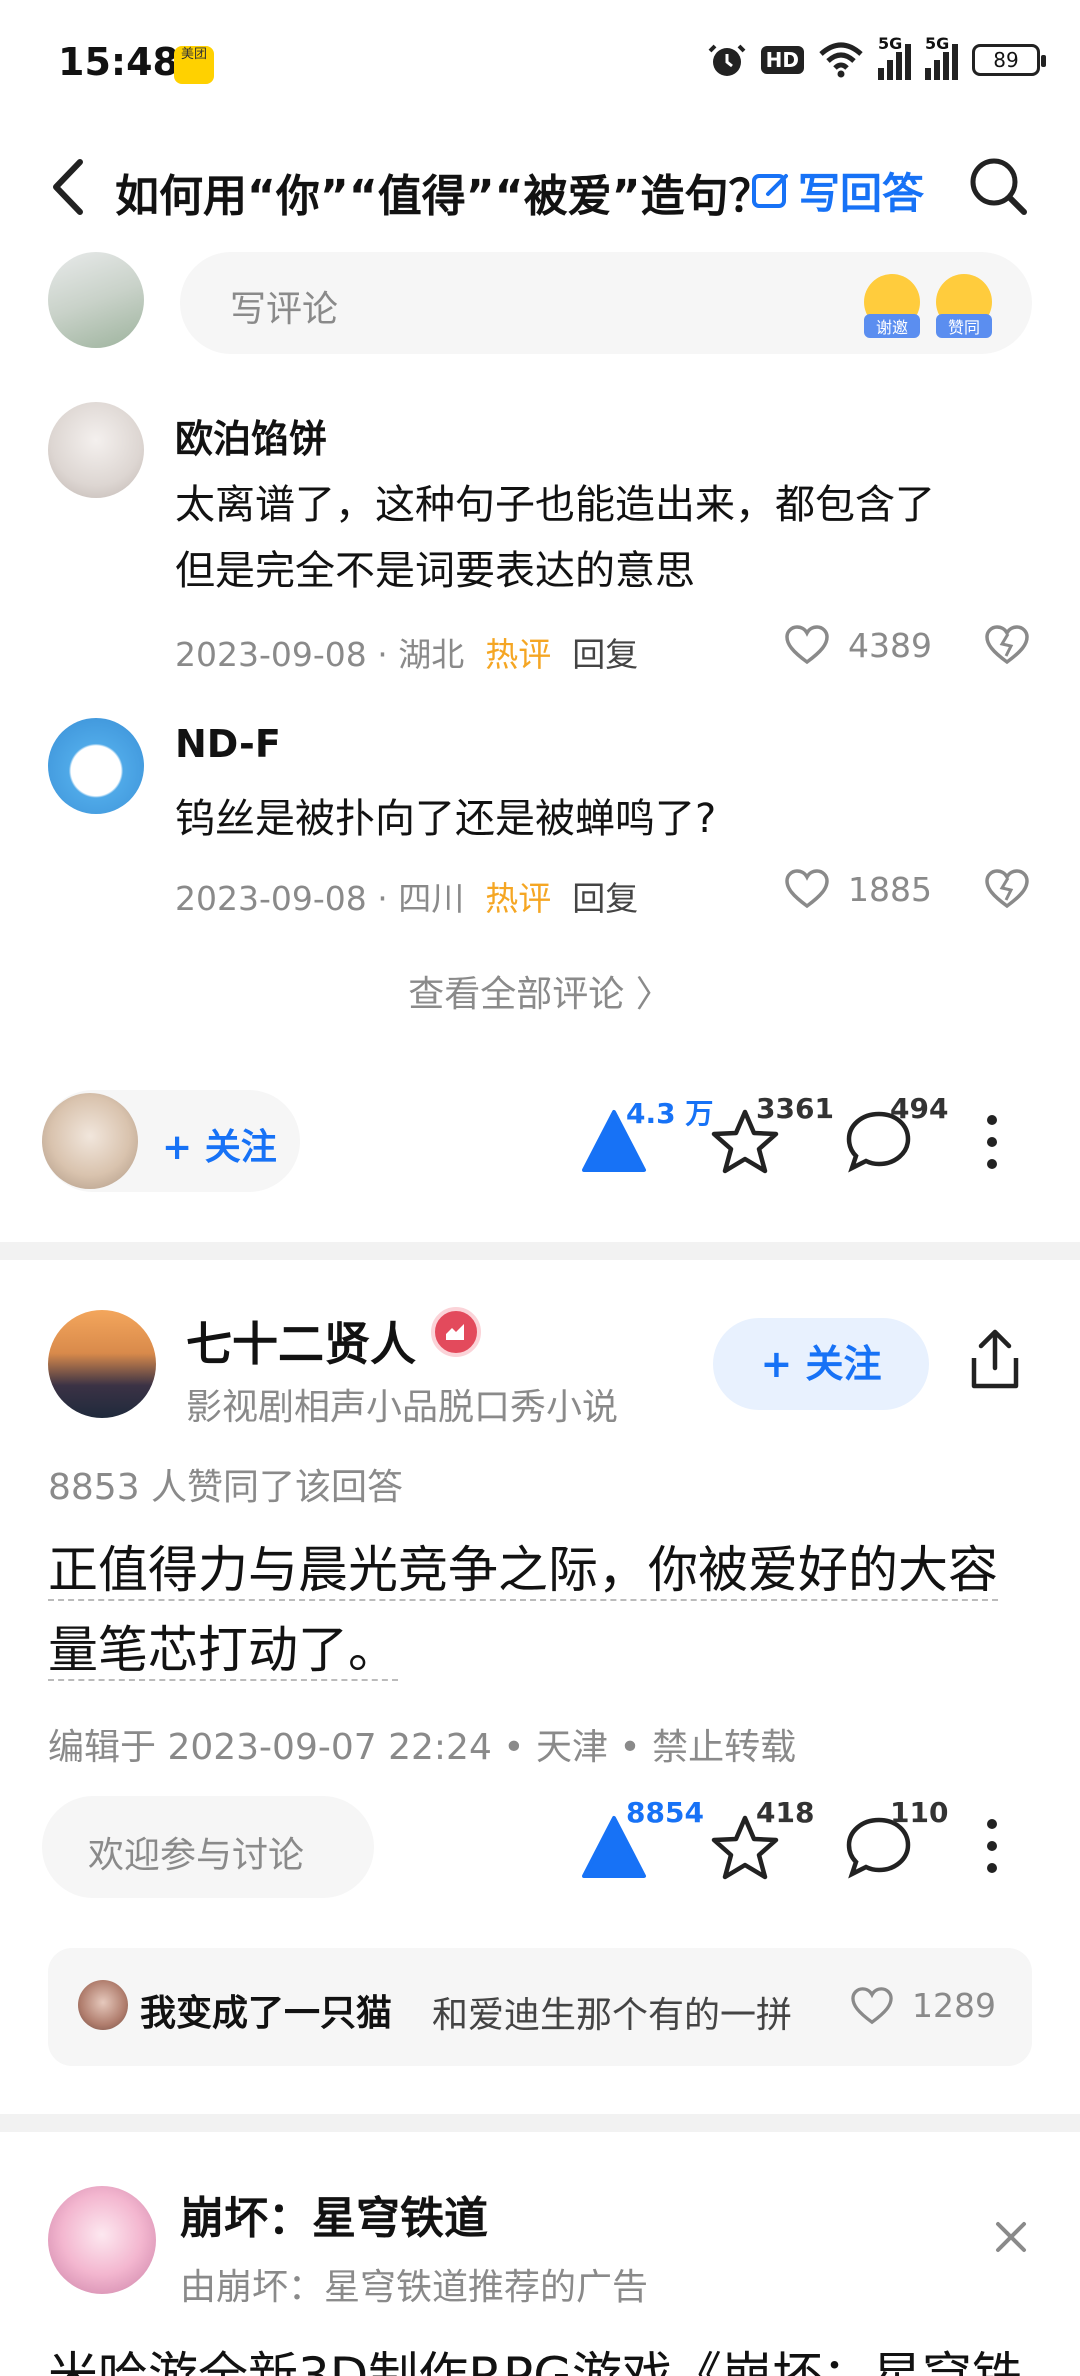 Image resolution: width=1080 pixels, height=2376 pixels. What do you see at coordinates (894, 57) in the screenshot?
I see `signal-icon-1: 5G` at bounding box center [894, 57].